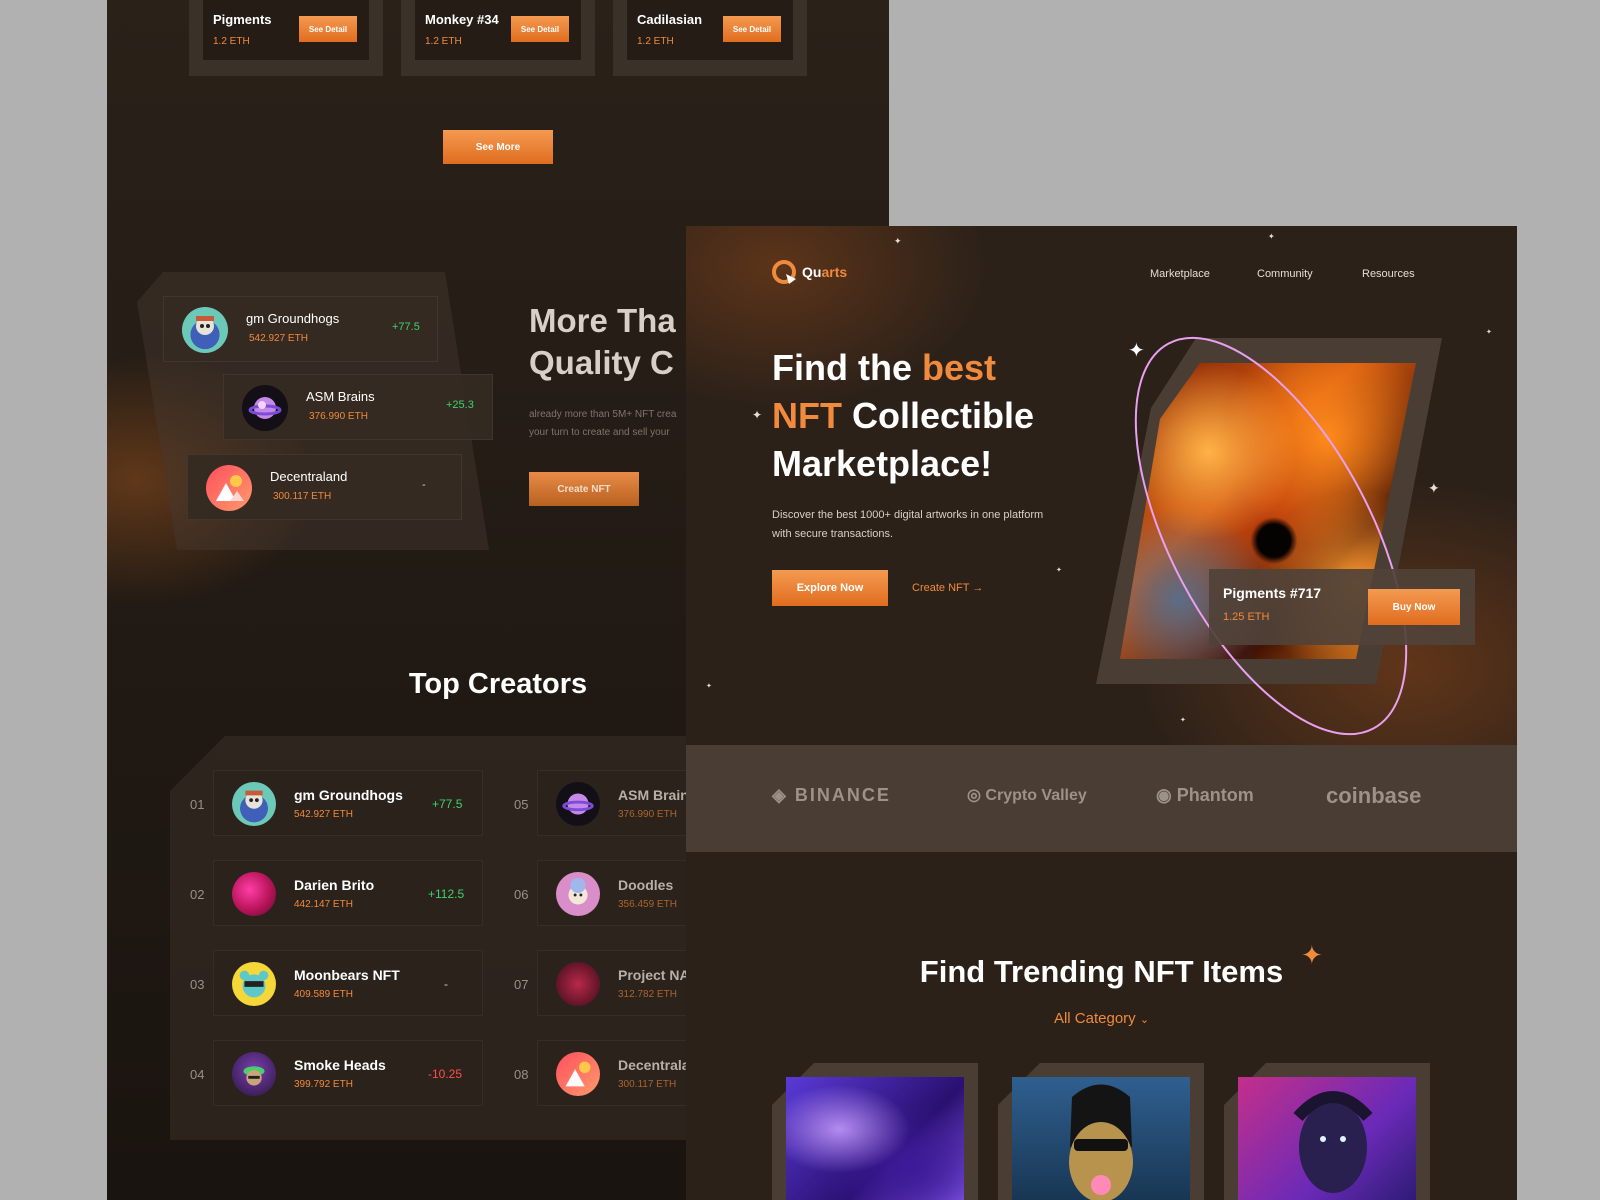 The width and height of the screenshot is (1600, 1200). What do you see at coordinates (424, 485) in the screenshot?
I see `collection-delta: -` at bounding box center [424, 485].